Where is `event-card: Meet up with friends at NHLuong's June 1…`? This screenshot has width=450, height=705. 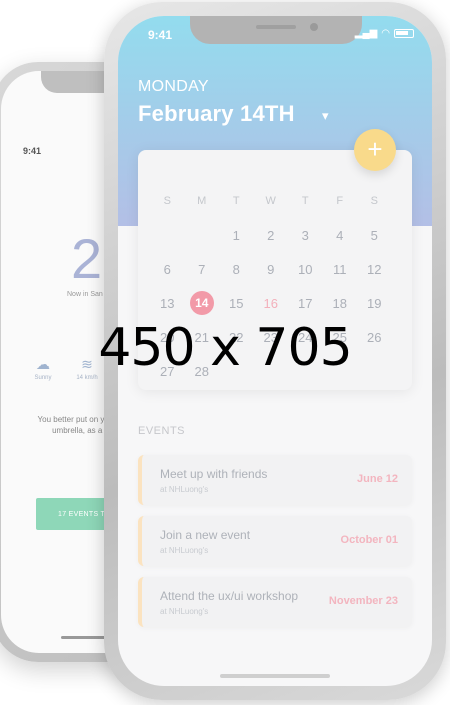 event-card: Meet up with friends at NHLuong's June 1… is located at coordinates (275, 480).